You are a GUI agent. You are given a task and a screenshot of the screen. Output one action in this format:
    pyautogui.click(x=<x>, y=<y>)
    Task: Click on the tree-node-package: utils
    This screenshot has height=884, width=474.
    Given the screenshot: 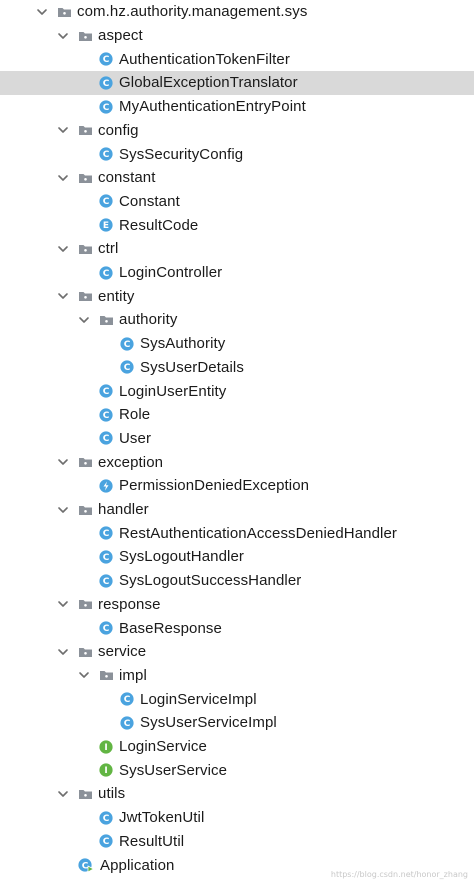 What is the action you would take?
    pyautogui.click(x=237, y=794)
    